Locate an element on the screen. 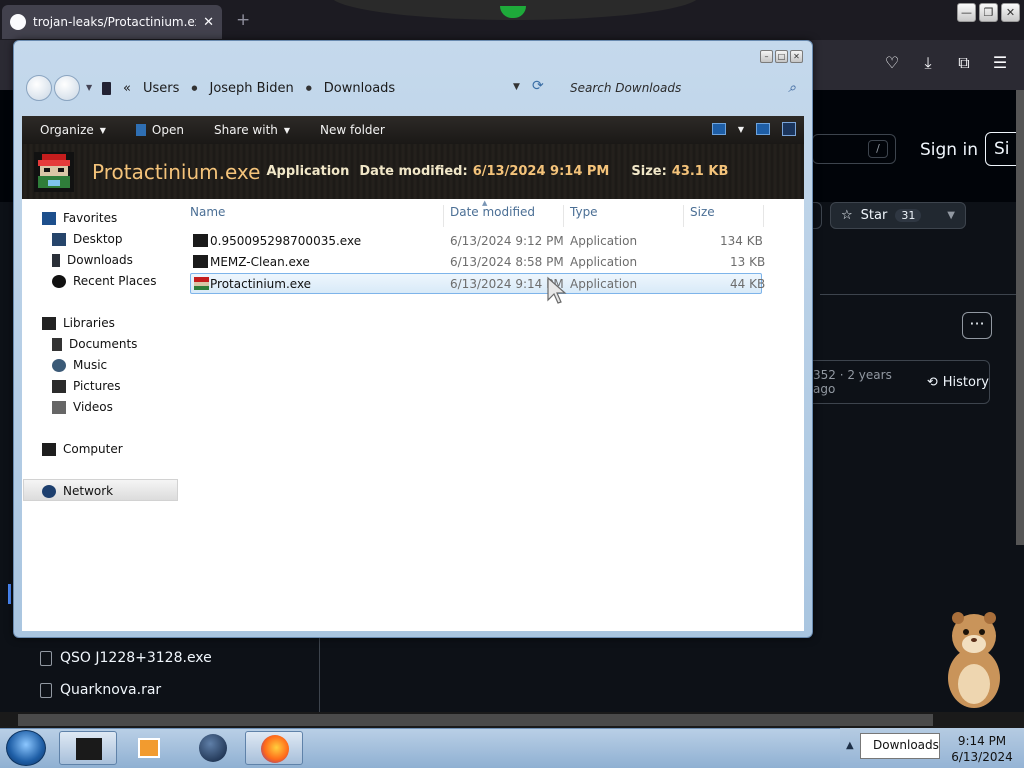 The image size is (1024, 768). system-clock: 9:14 PM 6/13/2024 is located at coordinates (982, 749).